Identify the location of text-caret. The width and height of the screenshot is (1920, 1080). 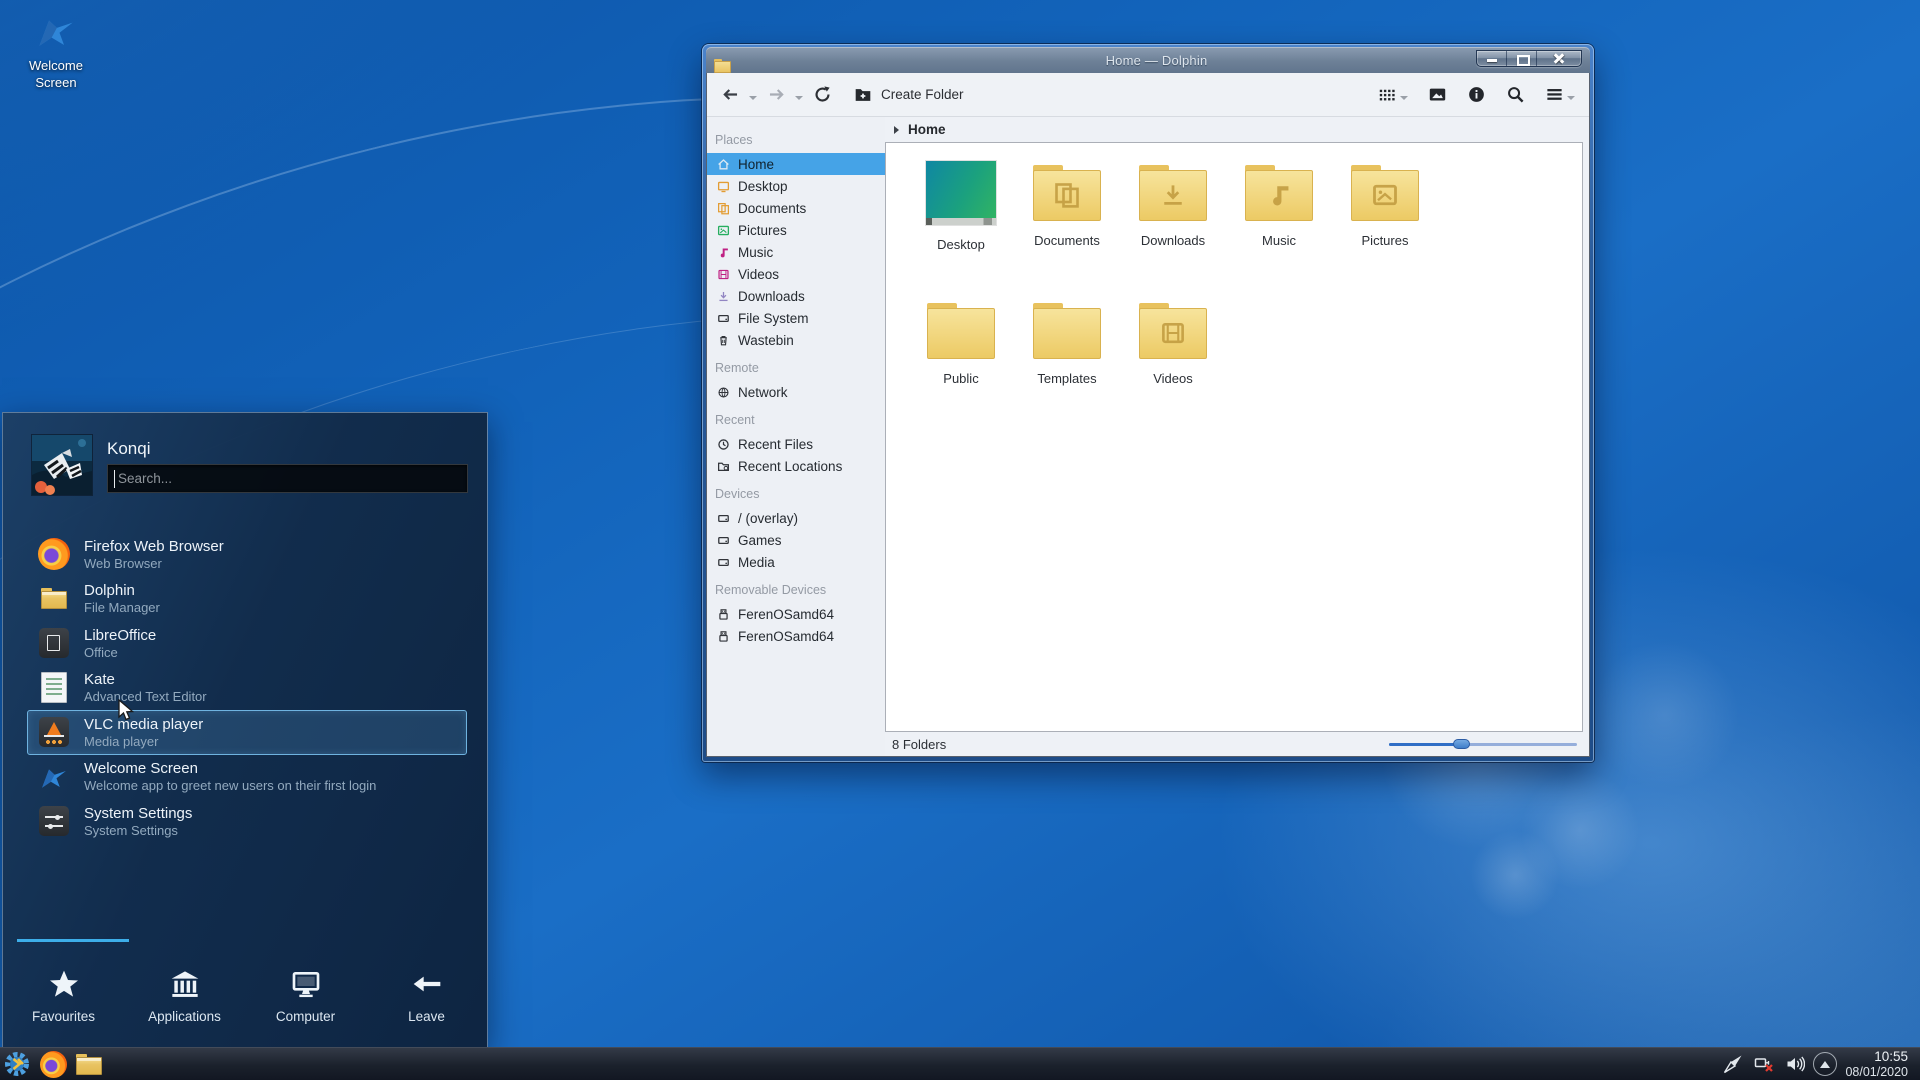
(114, 479).